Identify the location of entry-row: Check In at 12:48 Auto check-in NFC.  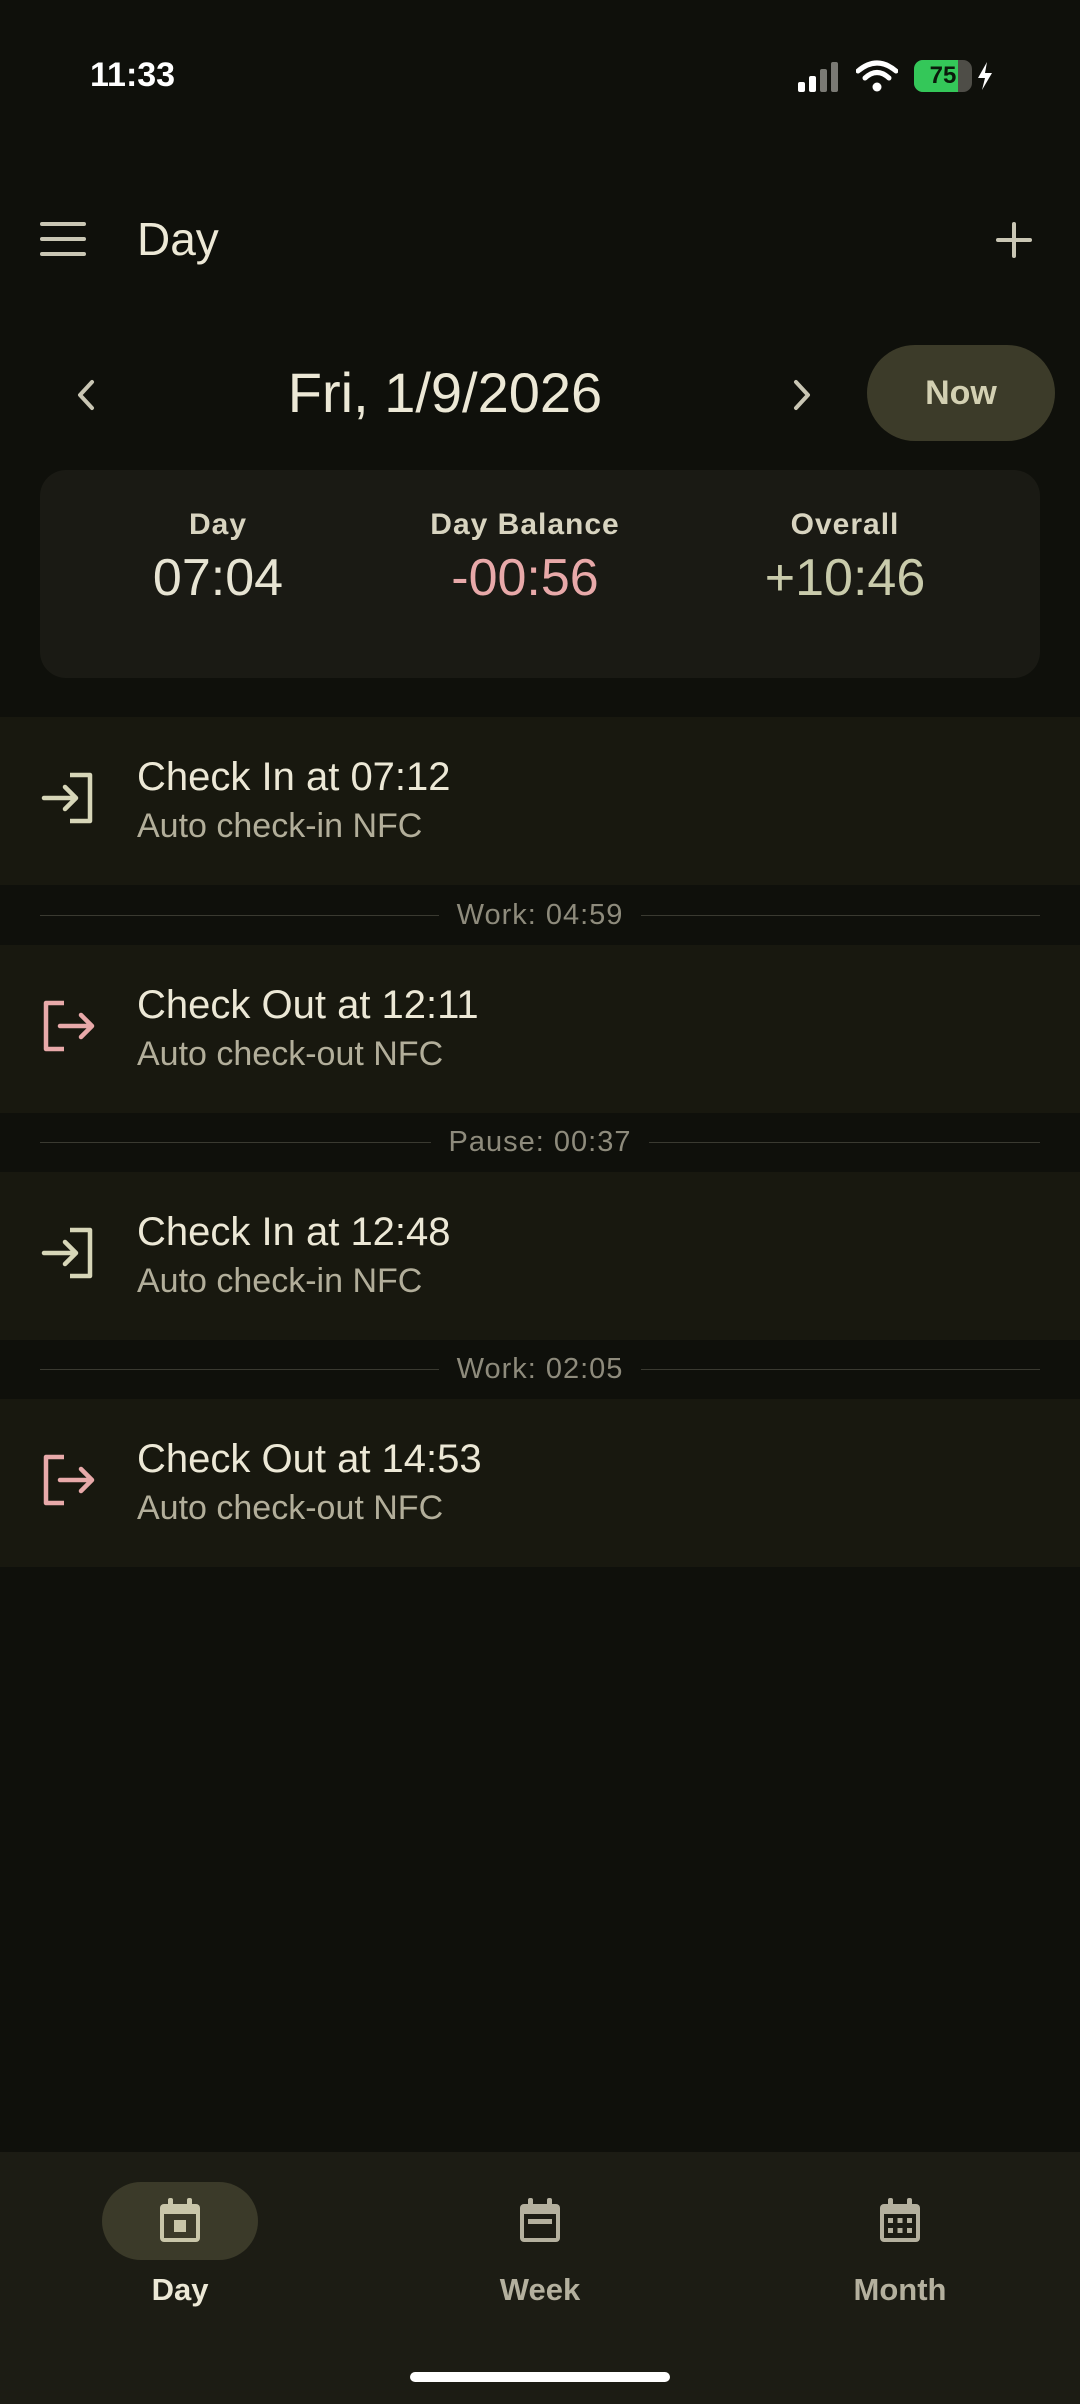
(540, 1256).